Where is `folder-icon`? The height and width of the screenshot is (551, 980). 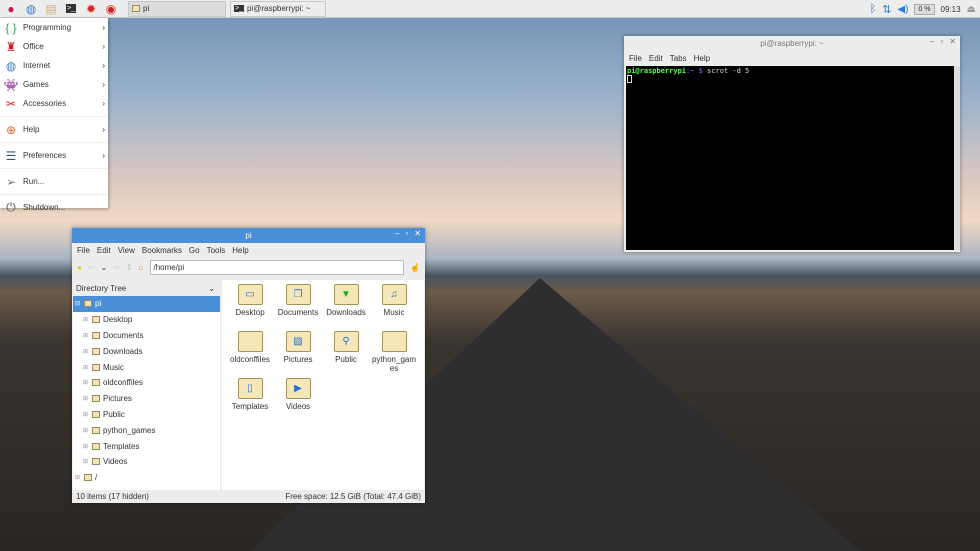 folder-icon is located at coordinates (88, 478).